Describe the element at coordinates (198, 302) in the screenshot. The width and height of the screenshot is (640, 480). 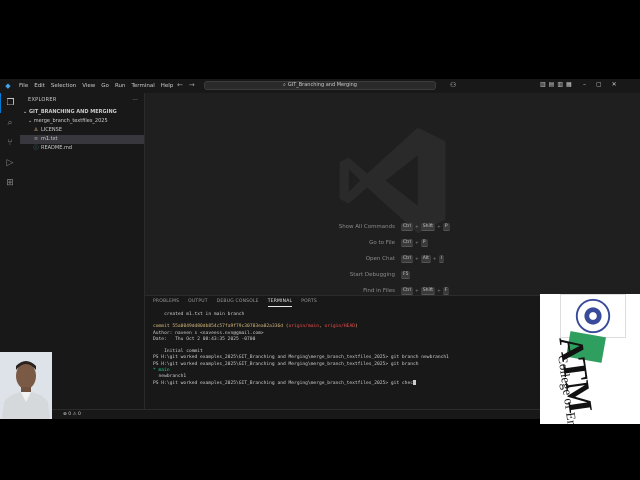
I see `tab-output: OUTPUT` at that location.